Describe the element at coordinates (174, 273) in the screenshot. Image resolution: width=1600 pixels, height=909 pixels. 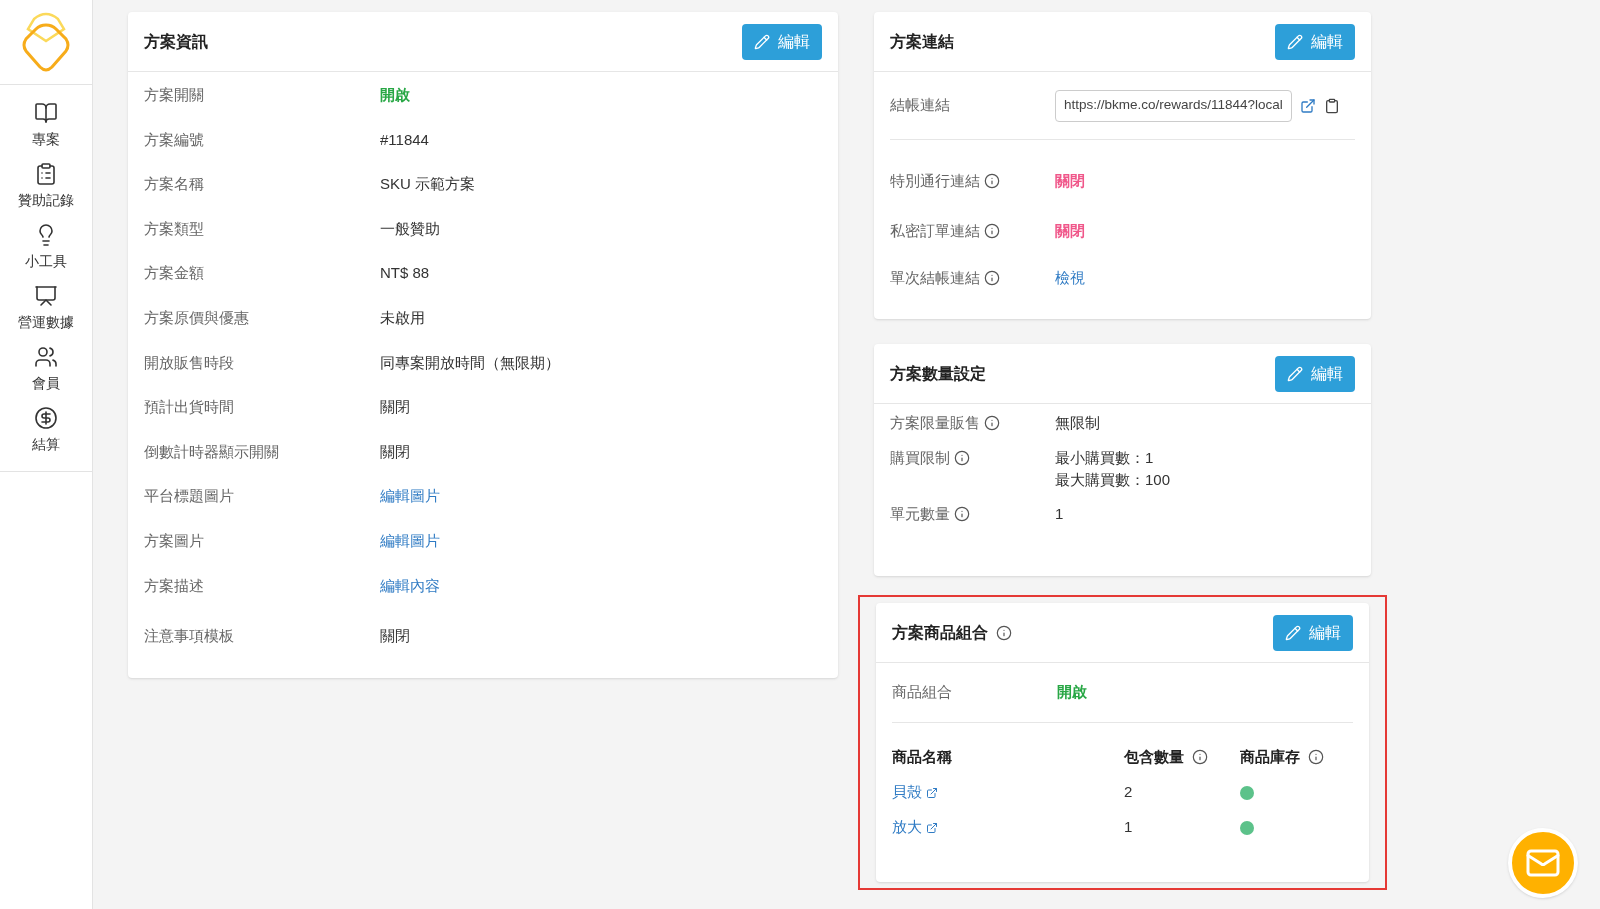
I see `field-label: 方案金額` at that location.